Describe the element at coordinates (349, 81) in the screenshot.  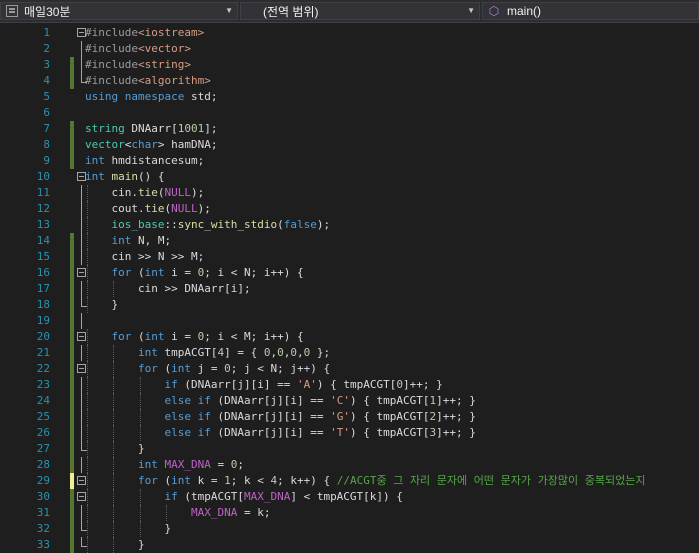
I see `code-line: 4 #include<algorithm>` at that location.